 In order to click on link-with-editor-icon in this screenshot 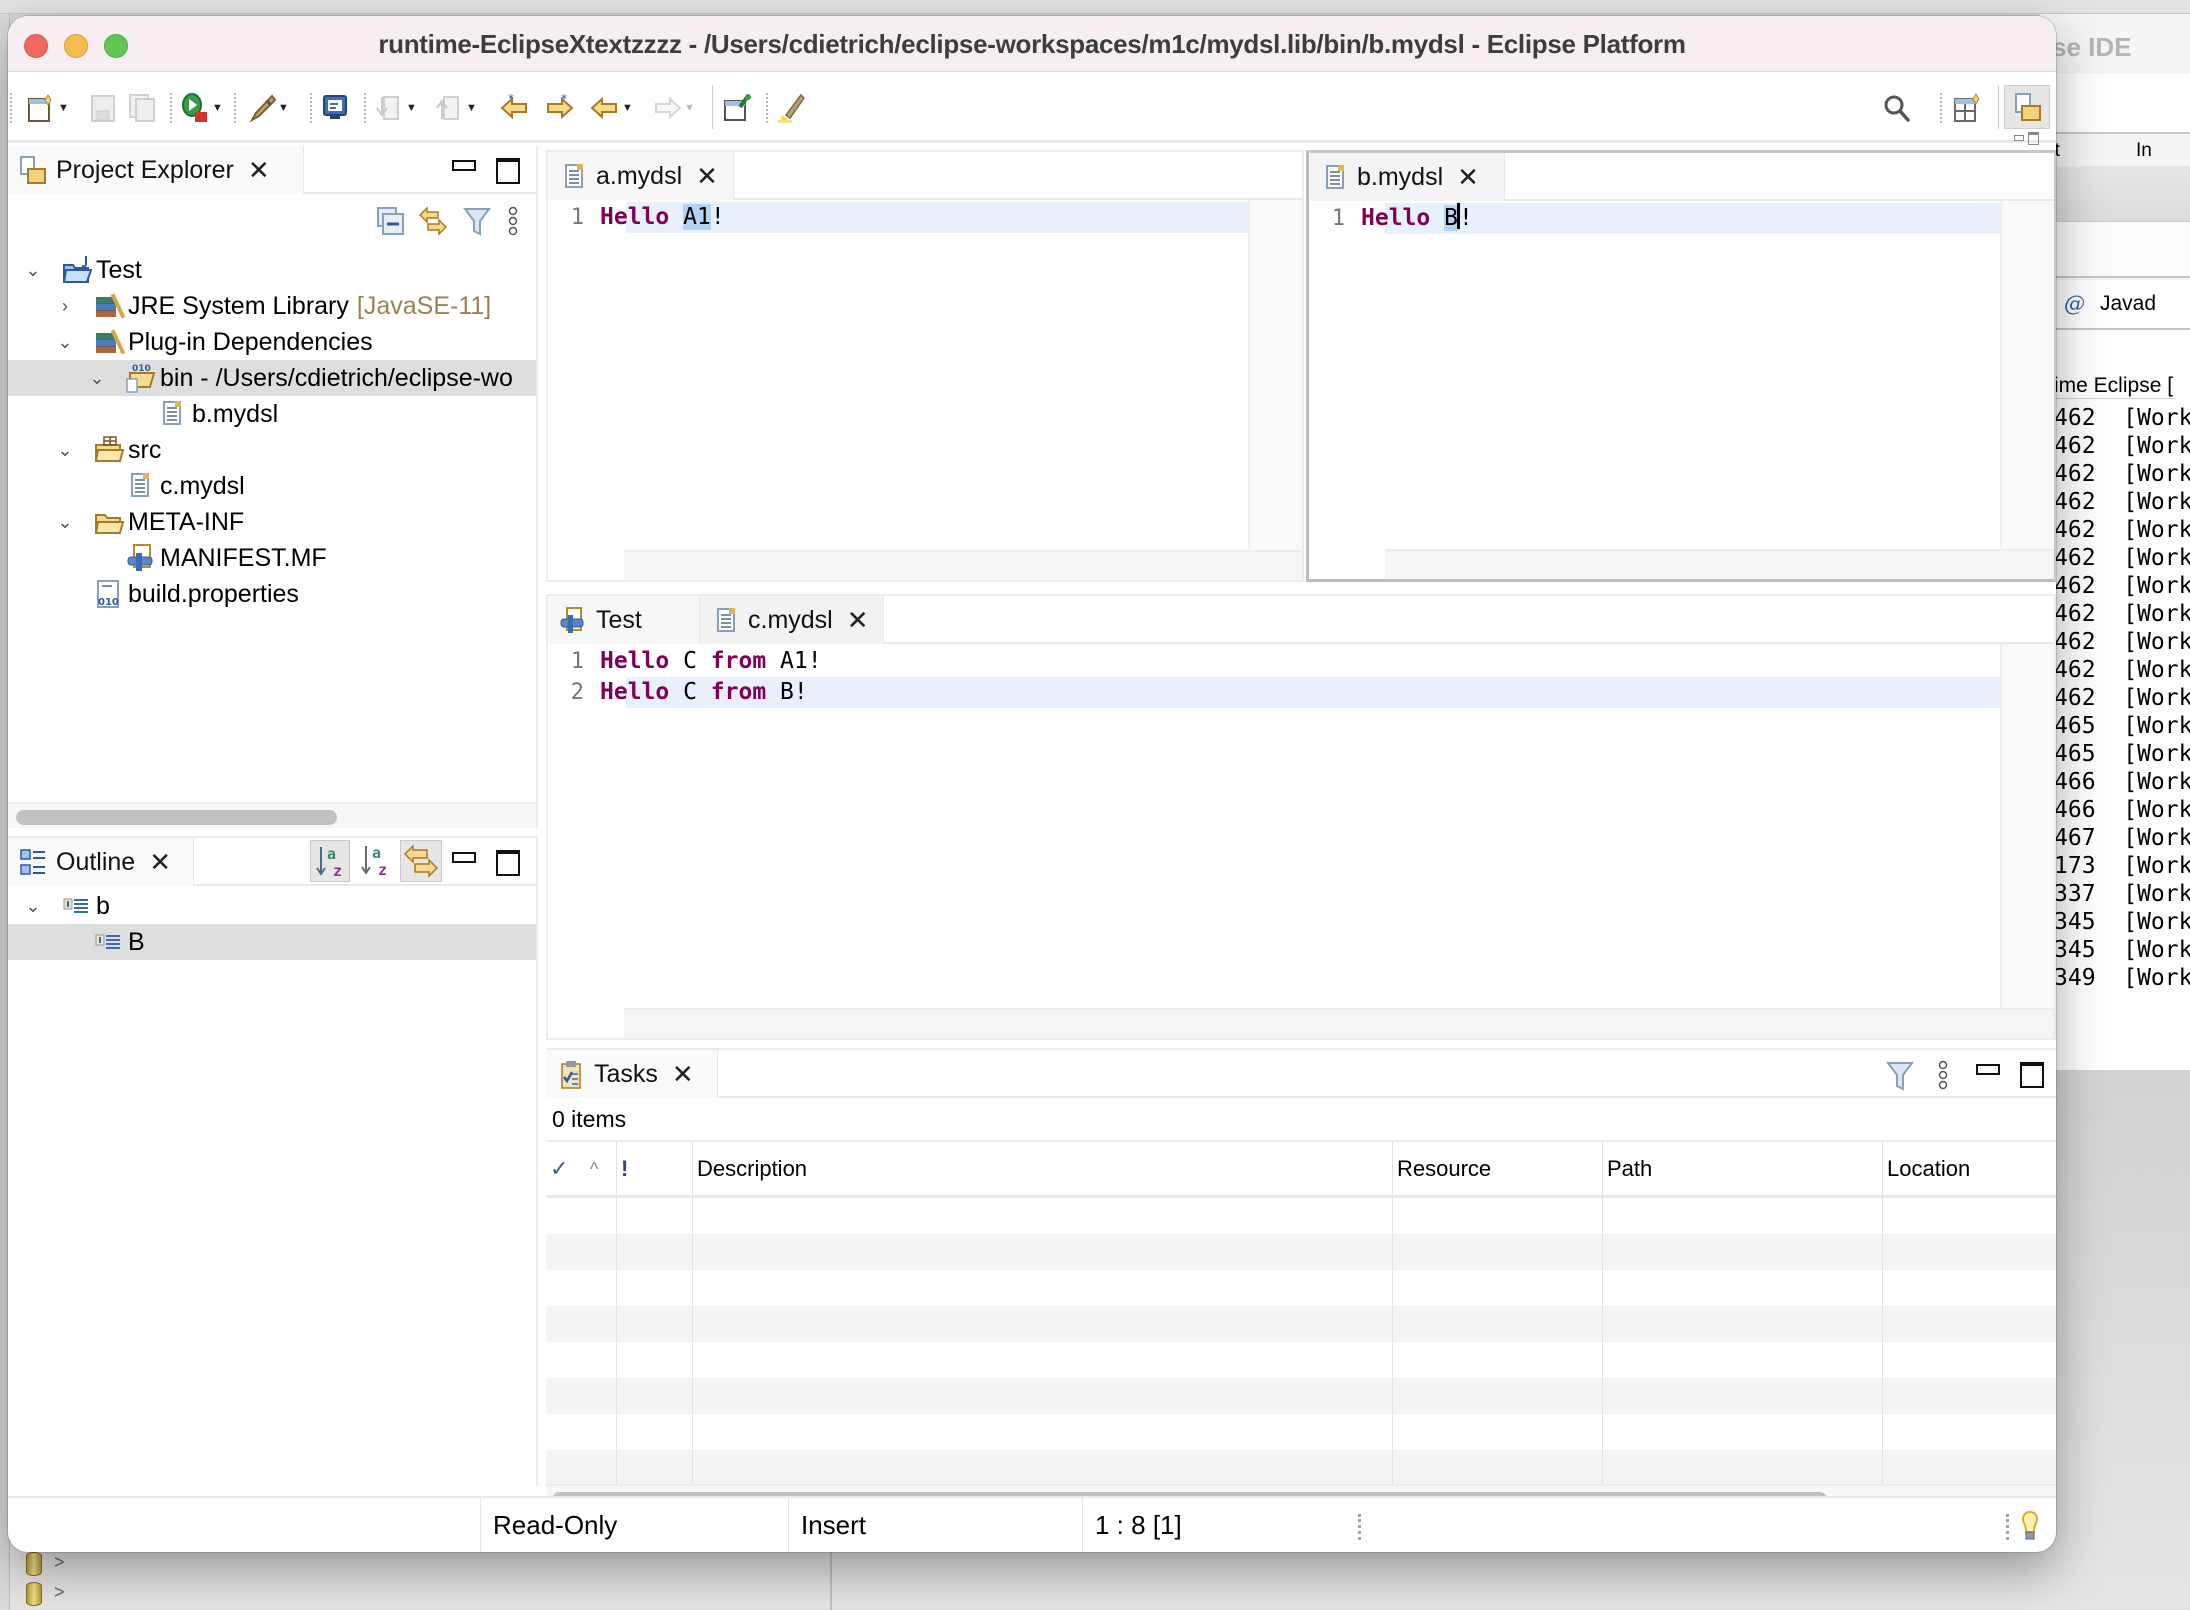, I will do `click(433, 221)`.